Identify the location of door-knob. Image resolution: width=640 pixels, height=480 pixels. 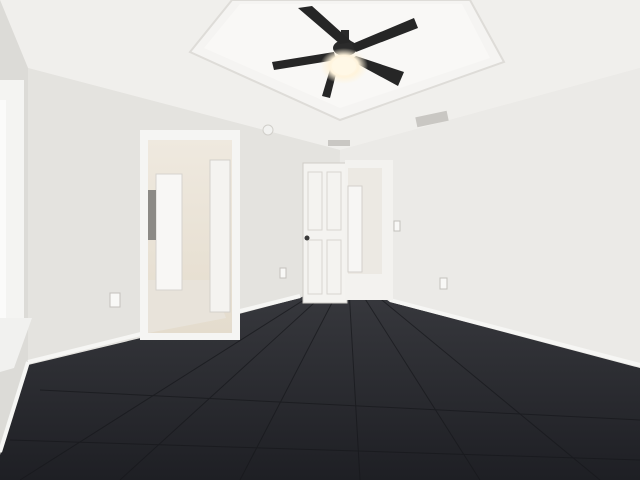
(307, 238).